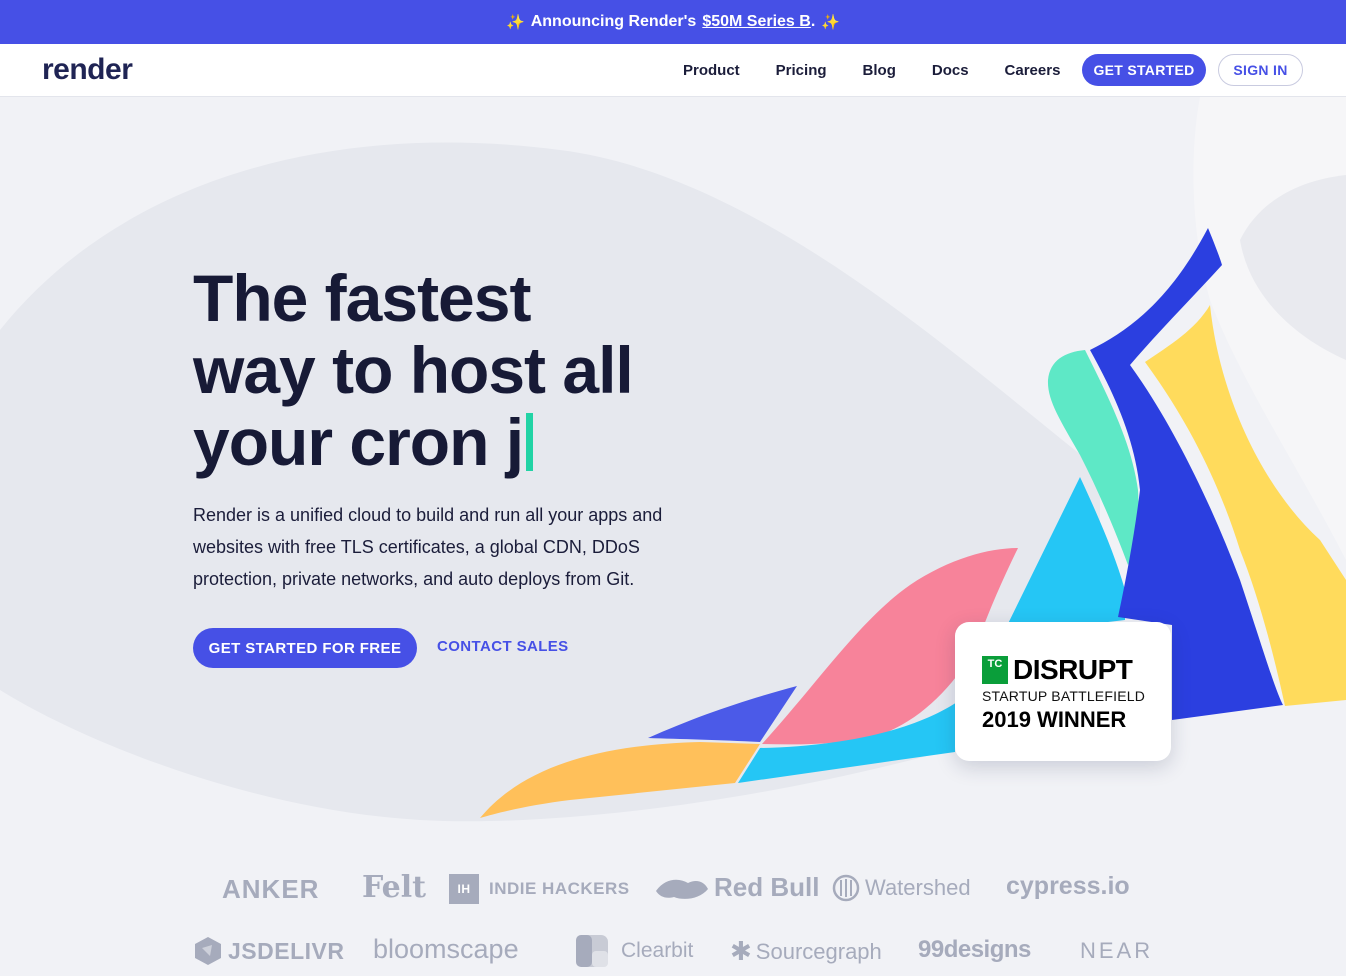 The width and height of the screenshot is (1346, 976). What do you see at coordinates (1064, 696) in the screenshot?
I see `startup-battlefield-text: STARTUP BATTLEFIELD` at bounding box center [1064, 696].